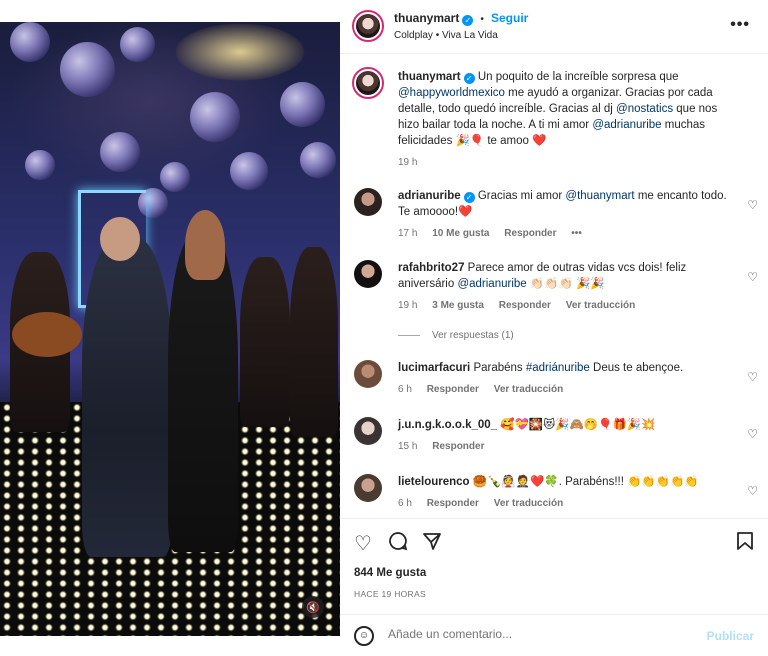  What do you see at coordinates (460, 233) in the screenshot?
I see `likes-count: 10 Me gusta` at bounding box center [460, 233].